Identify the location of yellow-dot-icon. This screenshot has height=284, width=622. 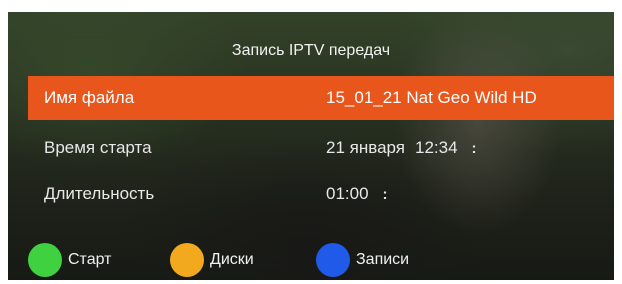
(187, 260).